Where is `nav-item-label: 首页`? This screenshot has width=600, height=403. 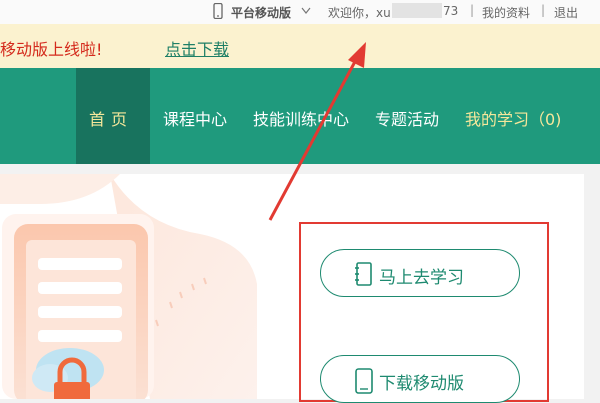 nav-item-label: 首页 is located at coordinates (111, 119).